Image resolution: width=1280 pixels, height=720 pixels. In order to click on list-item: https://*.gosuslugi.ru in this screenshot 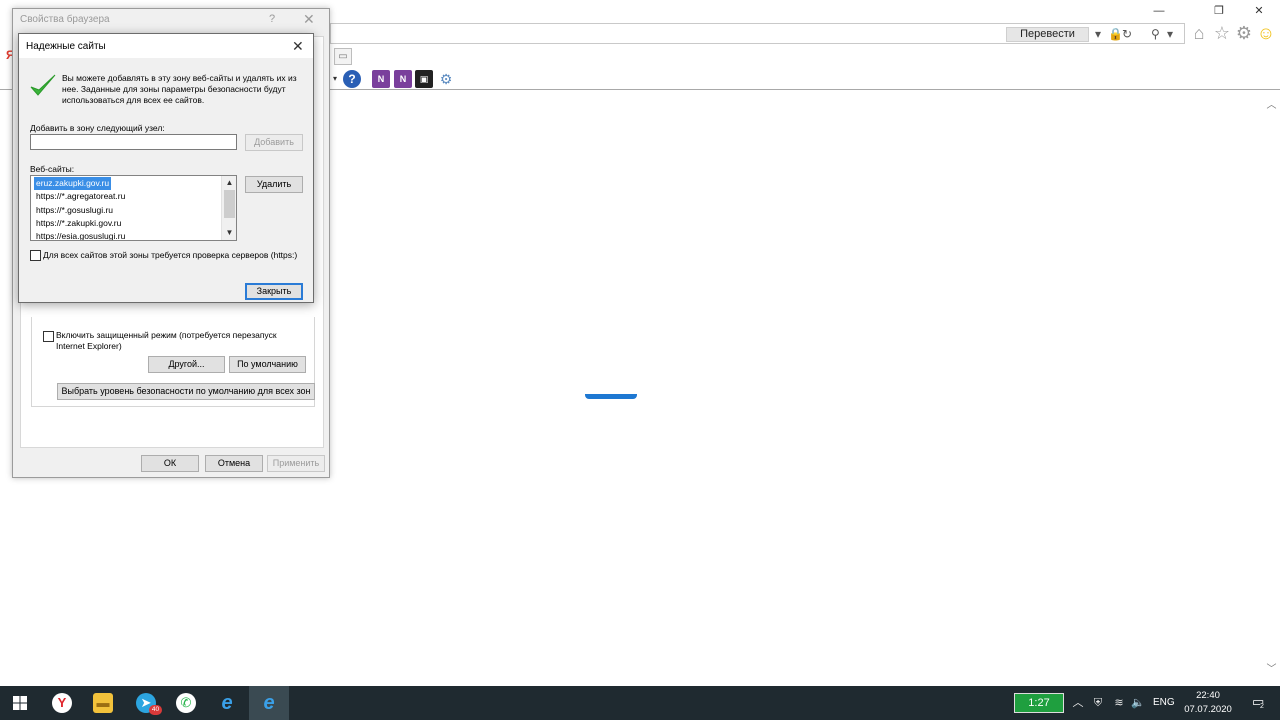, I will do `click(74, 210)`.